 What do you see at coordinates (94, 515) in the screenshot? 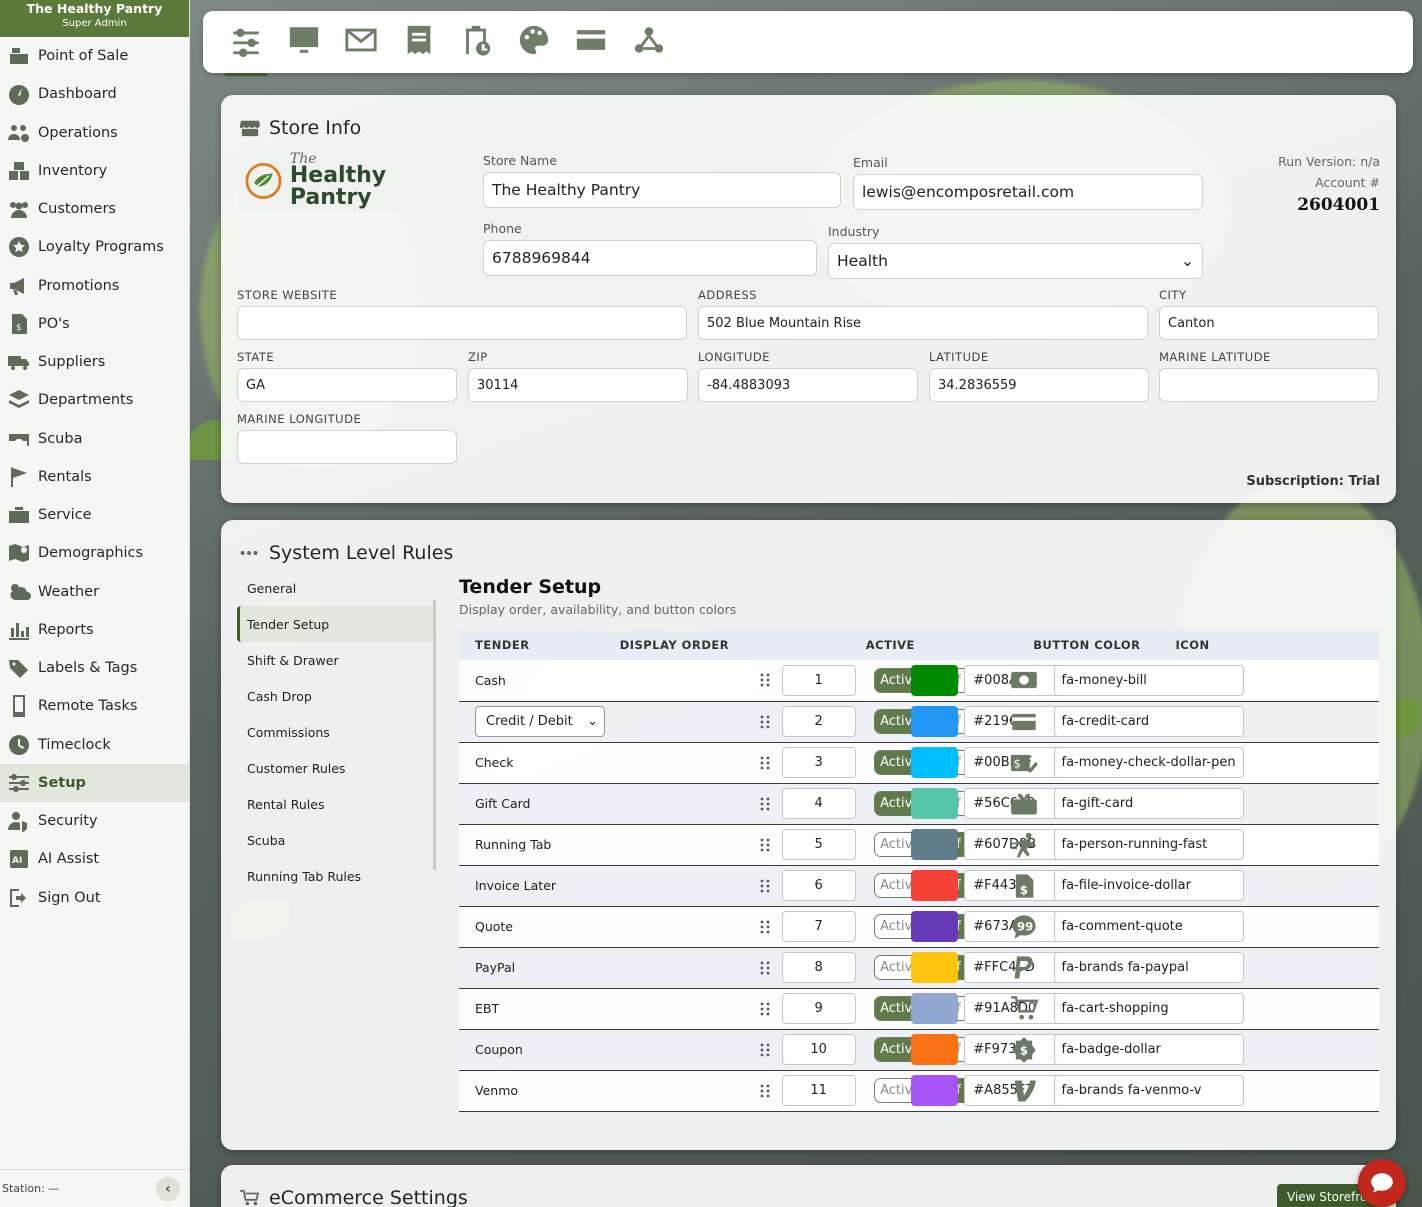
I see `sidebar-item-service: Service` at bounding box center [94, 515].